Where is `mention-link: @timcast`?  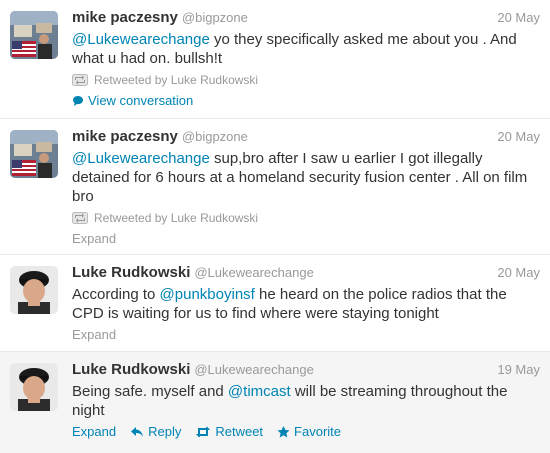
mention-link: @timcast is located at coordinates (259, 391).